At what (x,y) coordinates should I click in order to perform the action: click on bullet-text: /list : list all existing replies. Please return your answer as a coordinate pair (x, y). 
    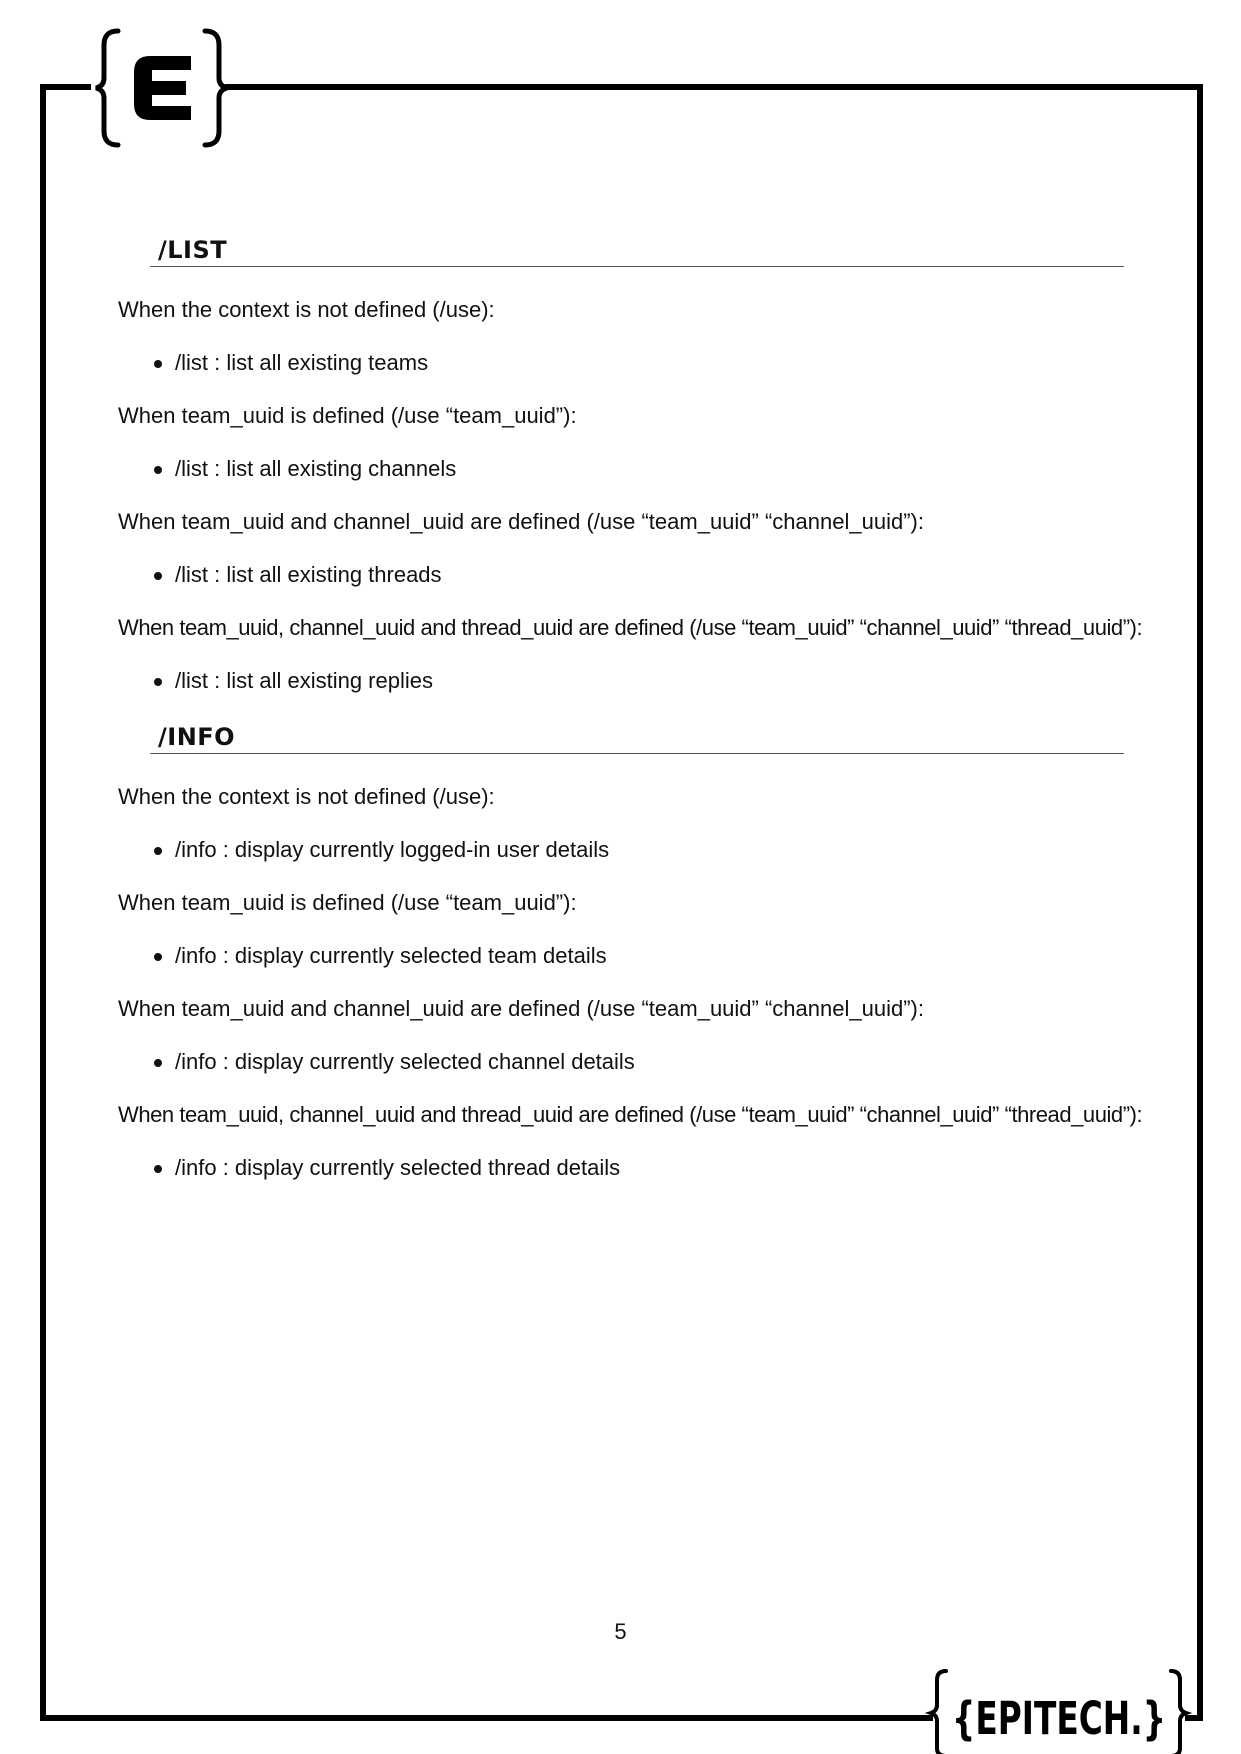
    Looking at the image, I should click on (304, 680).